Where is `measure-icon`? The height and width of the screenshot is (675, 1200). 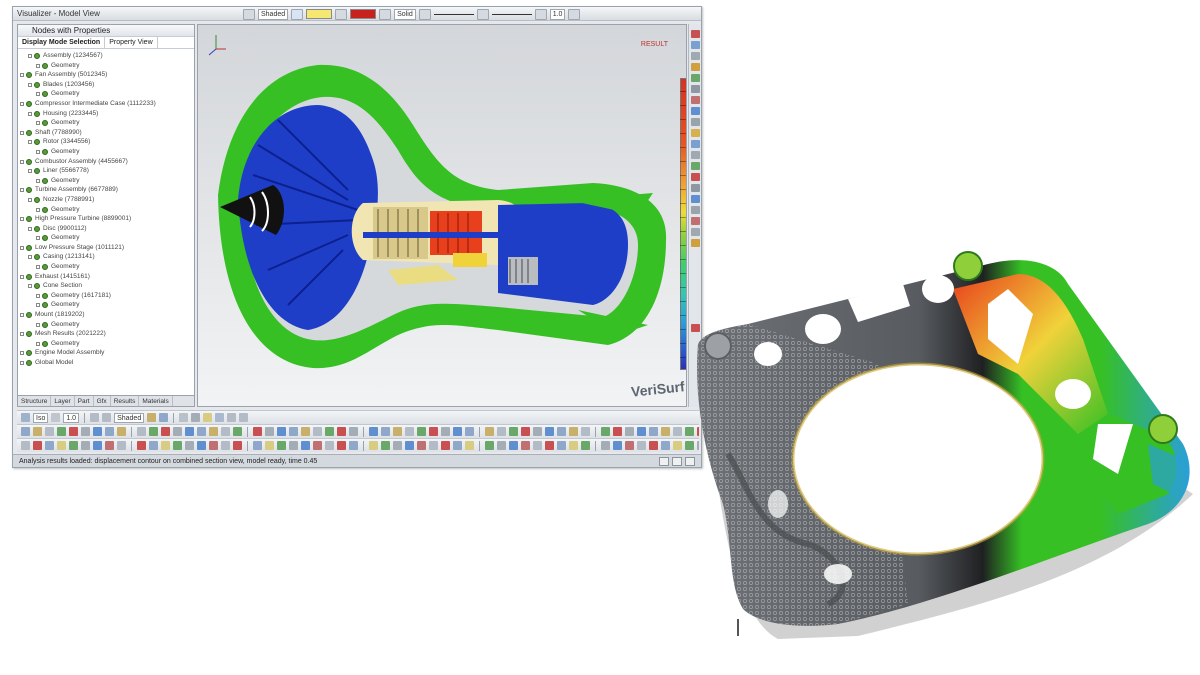 measure-icon is located at coordinates (184, 417).